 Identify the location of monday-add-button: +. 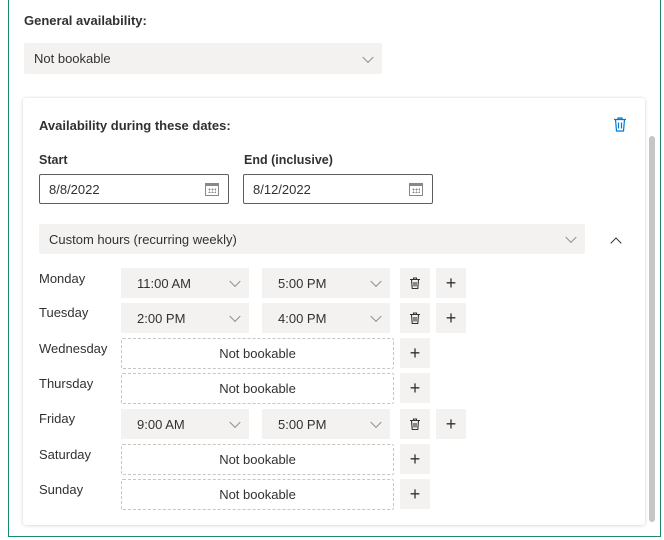
(451, 283).